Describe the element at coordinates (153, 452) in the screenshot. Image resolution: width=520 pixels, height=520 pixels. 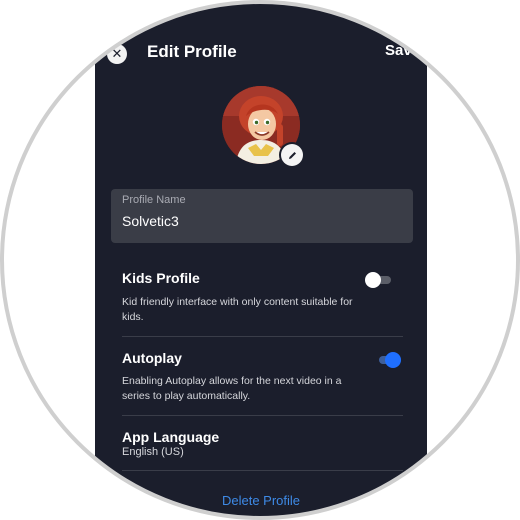
I see `app-language-value: English (US)` at that location.